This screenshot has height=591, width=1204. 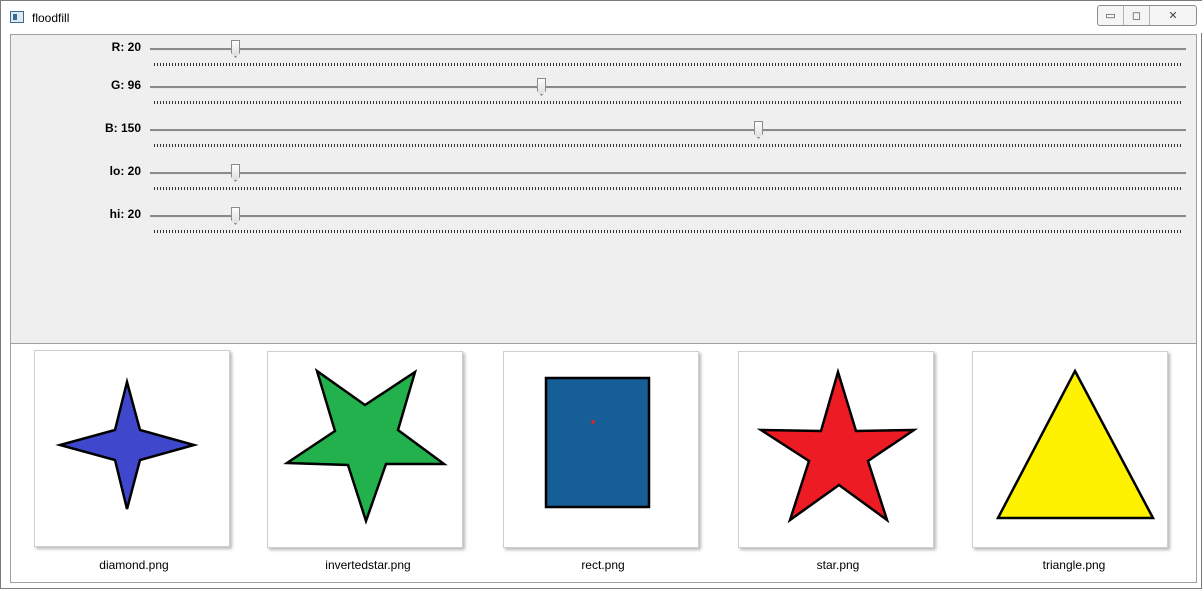 What do you see at coordinates (126, 47) in the screenshot?
I see `slider-r-label: R: 20` at bounding box center [126, 47].